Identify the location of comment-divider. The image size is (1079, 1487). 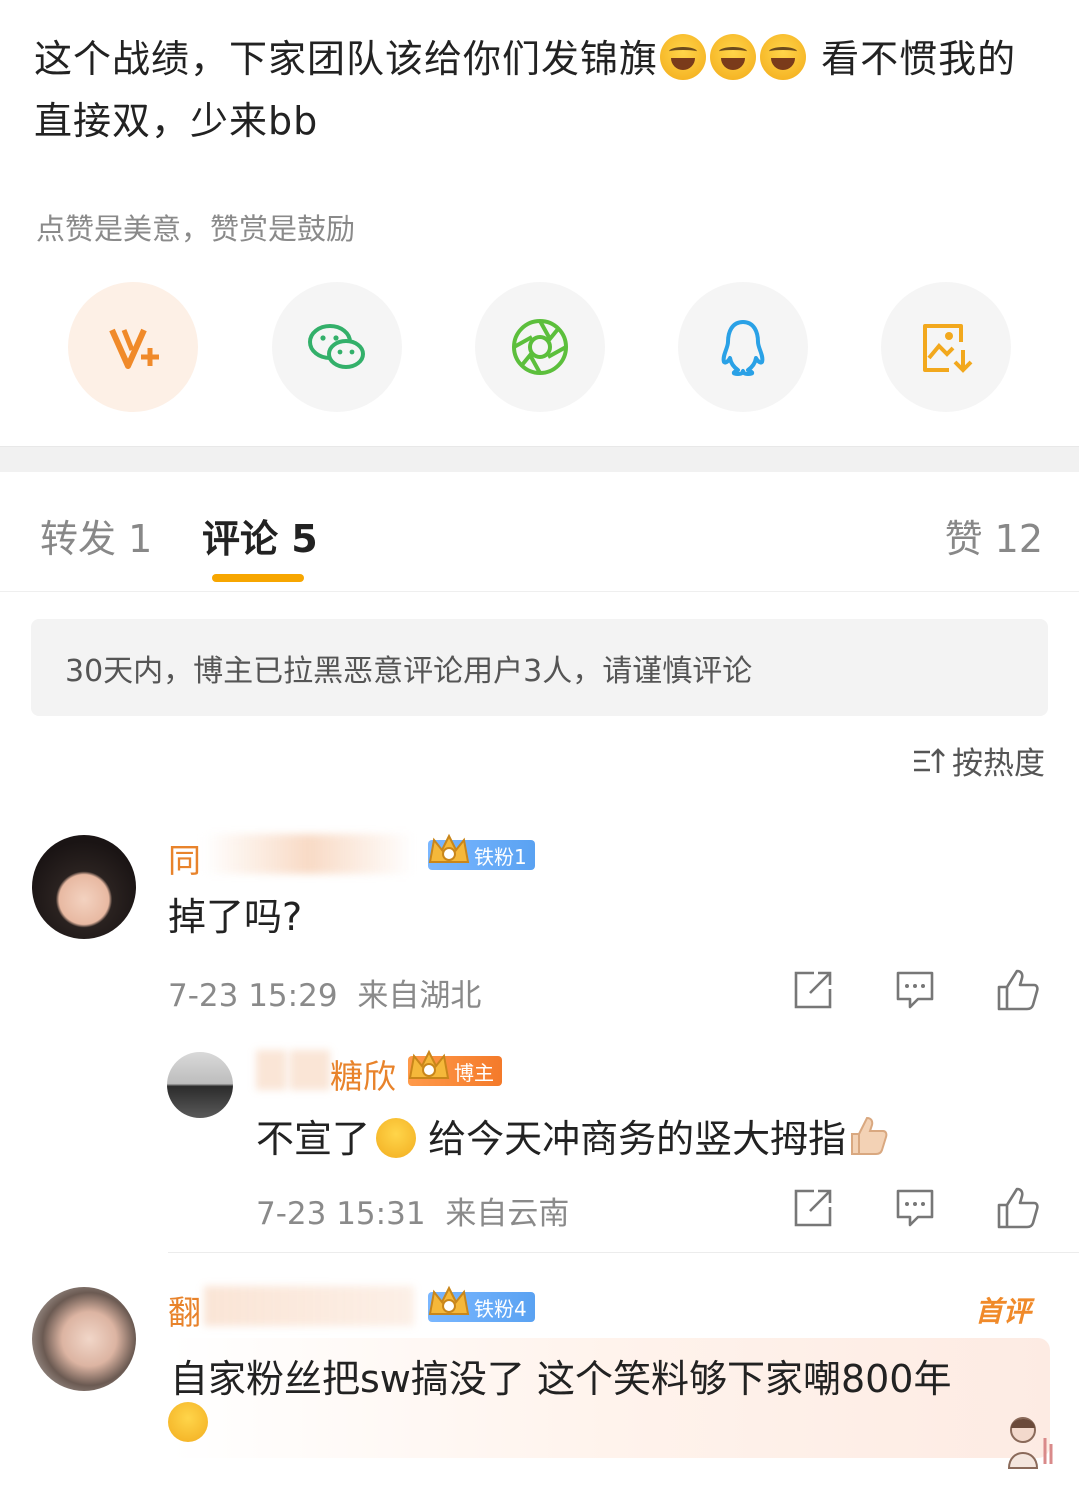
(623, 1252).